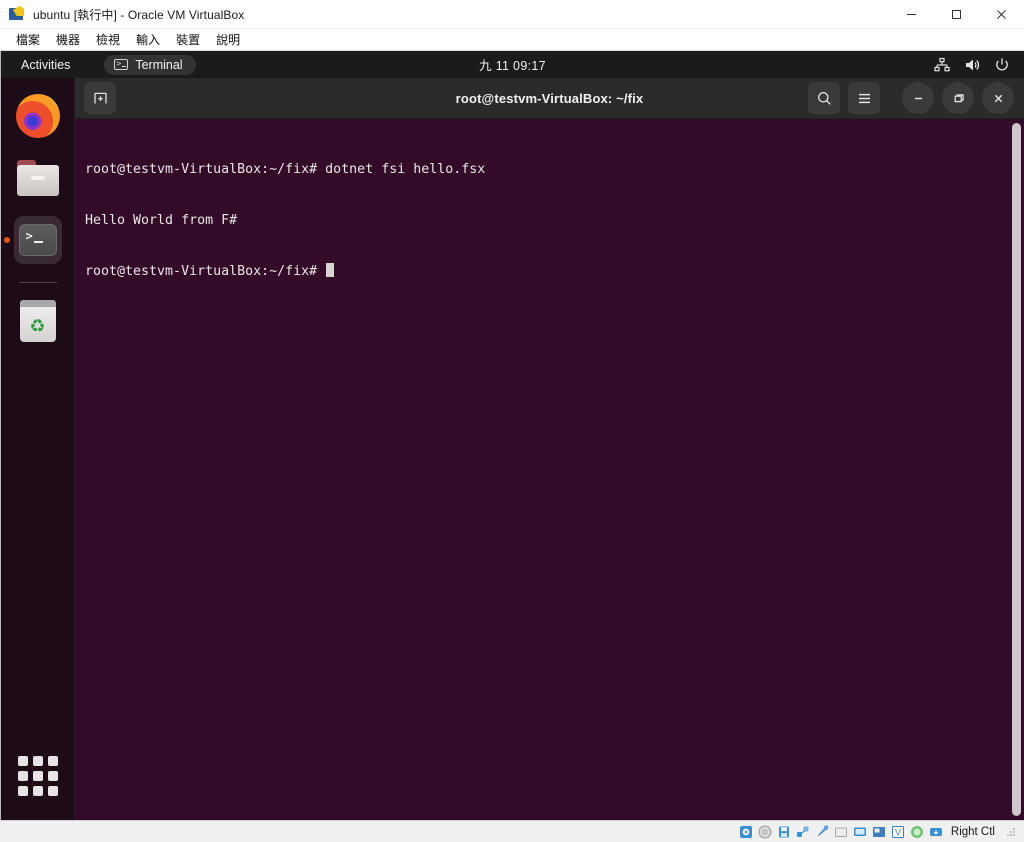 Image resolution: width=1024 pixels, height=842 pixels. I want to click on keyboard-icon, so click(936, 832).